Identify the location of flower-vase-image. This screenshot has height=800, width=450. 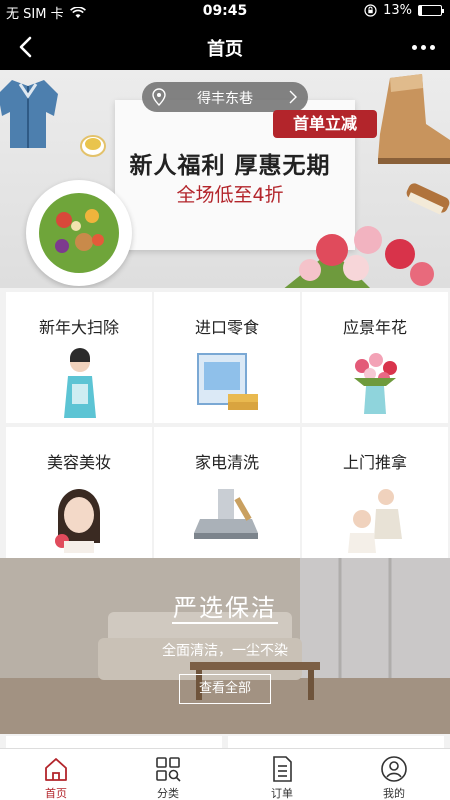
(375, 383).